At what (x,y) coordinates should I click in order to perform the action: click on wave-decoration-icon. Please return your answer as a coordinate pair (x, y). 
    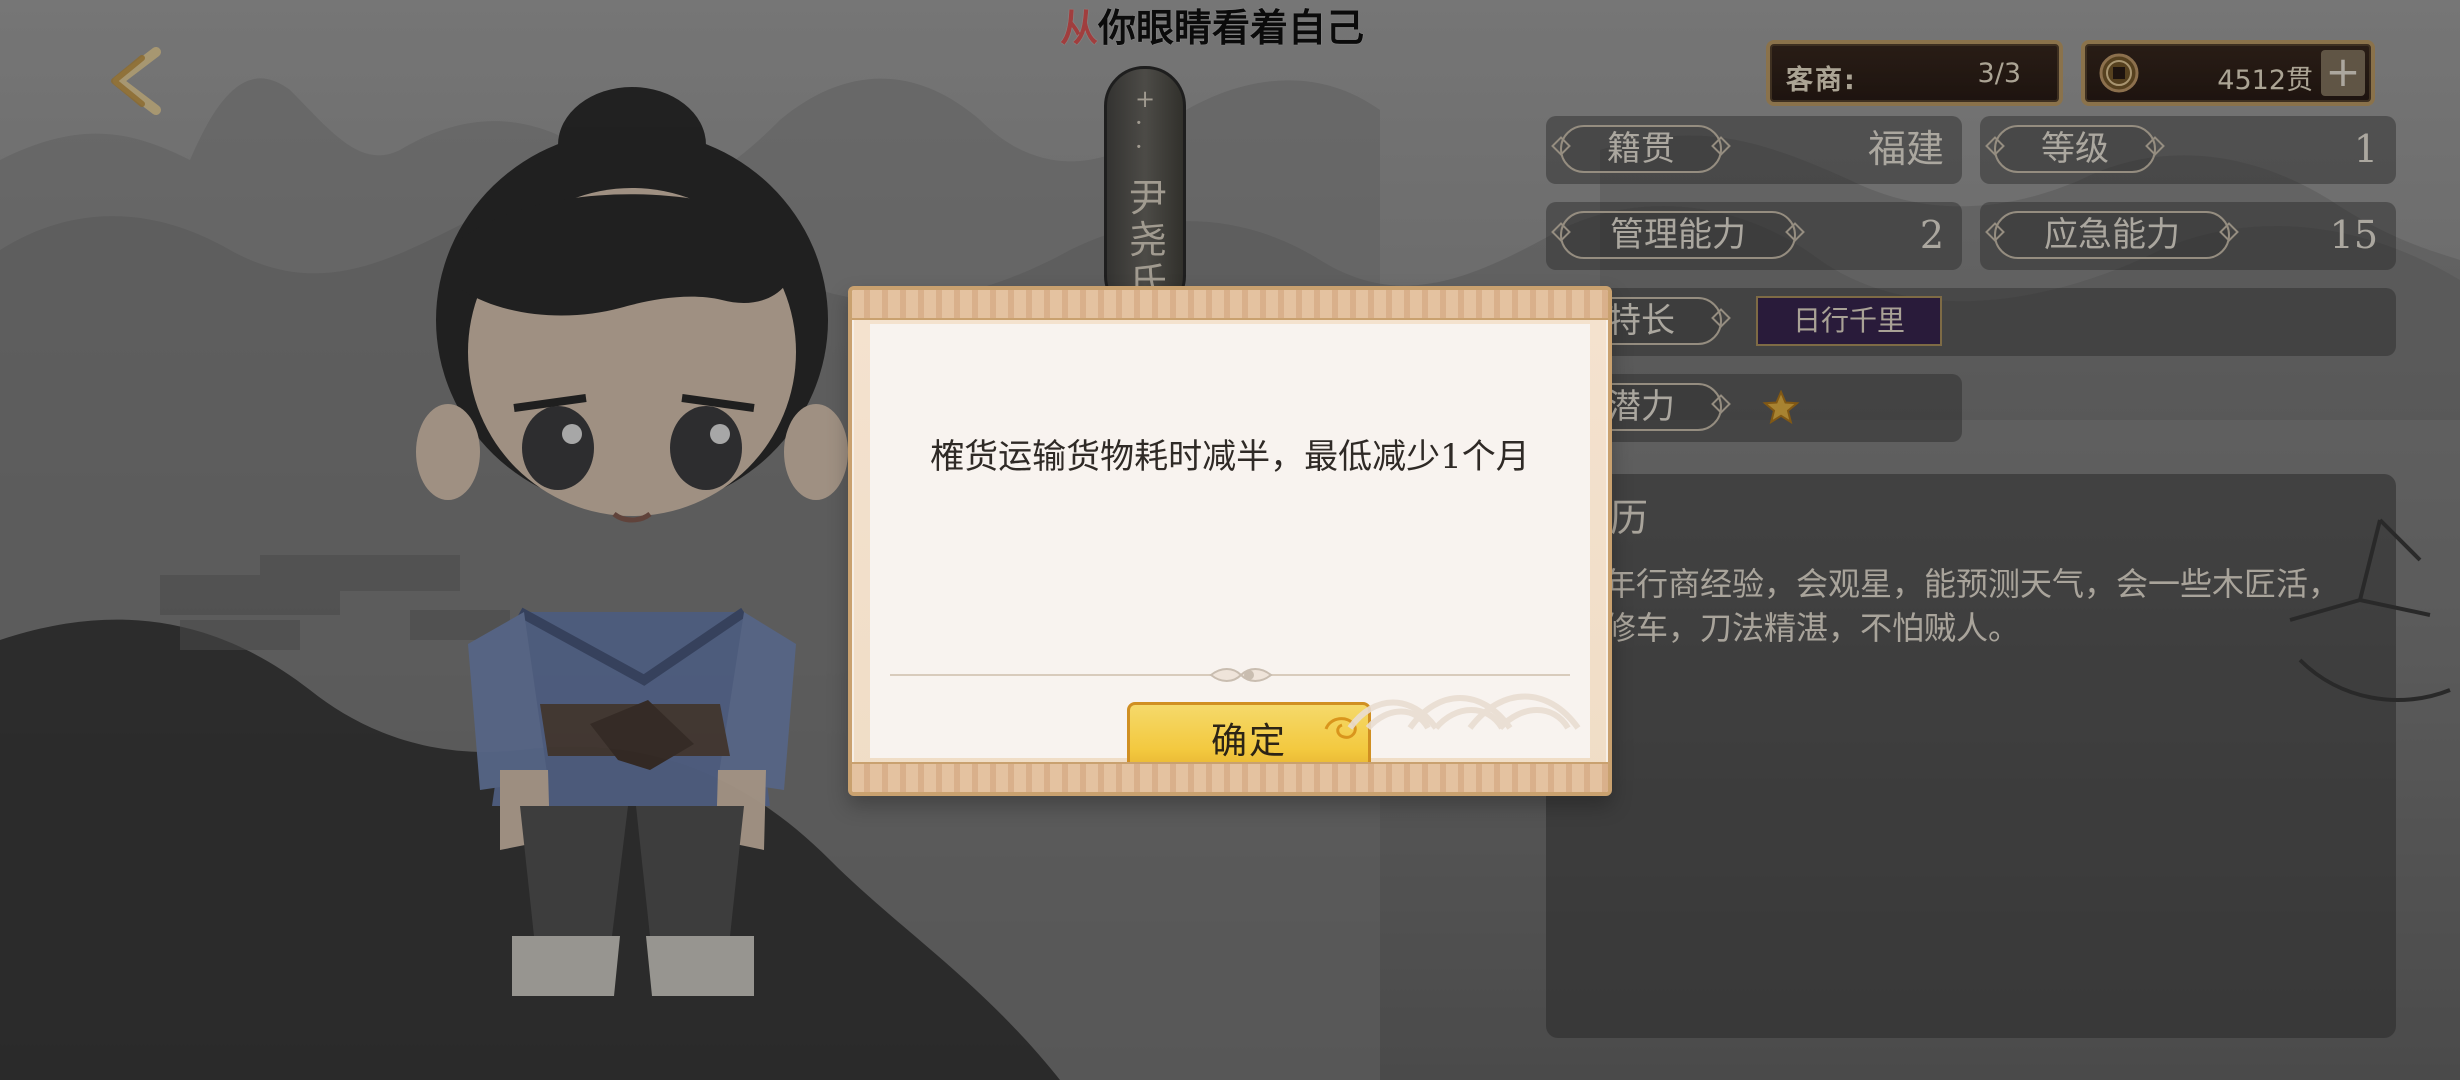
    Looking at the image, I should click on (1464, 712).